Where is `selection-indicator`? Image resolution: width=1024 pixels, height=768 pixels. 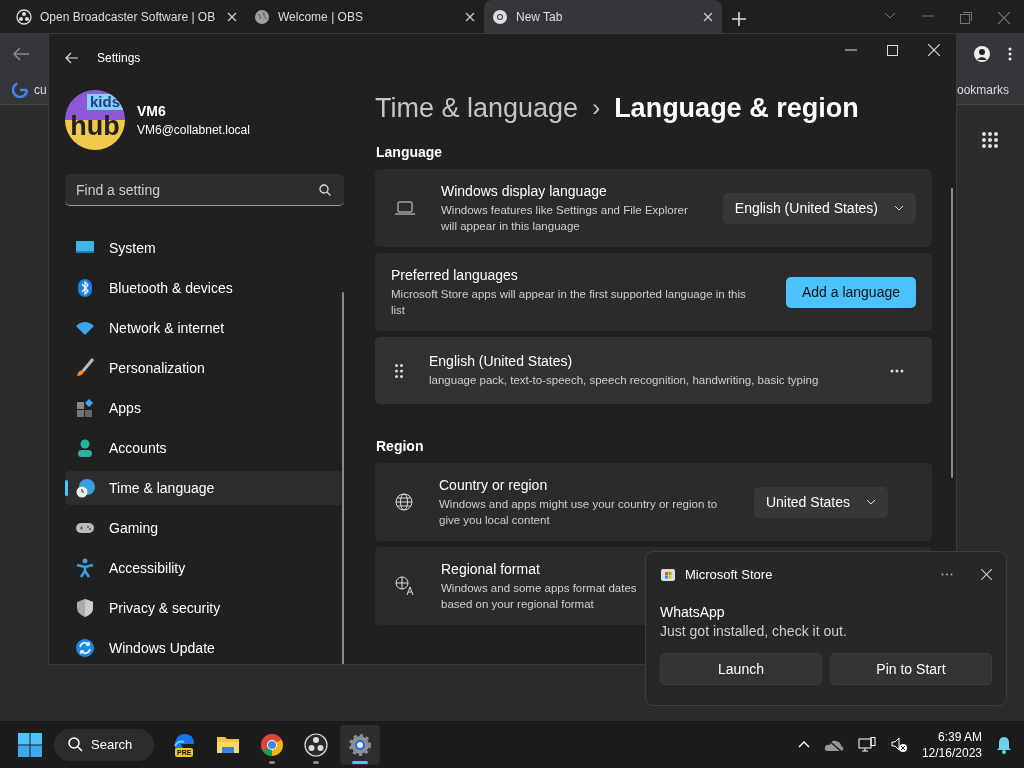 selection-indicator is located at coordinates (66, 488).